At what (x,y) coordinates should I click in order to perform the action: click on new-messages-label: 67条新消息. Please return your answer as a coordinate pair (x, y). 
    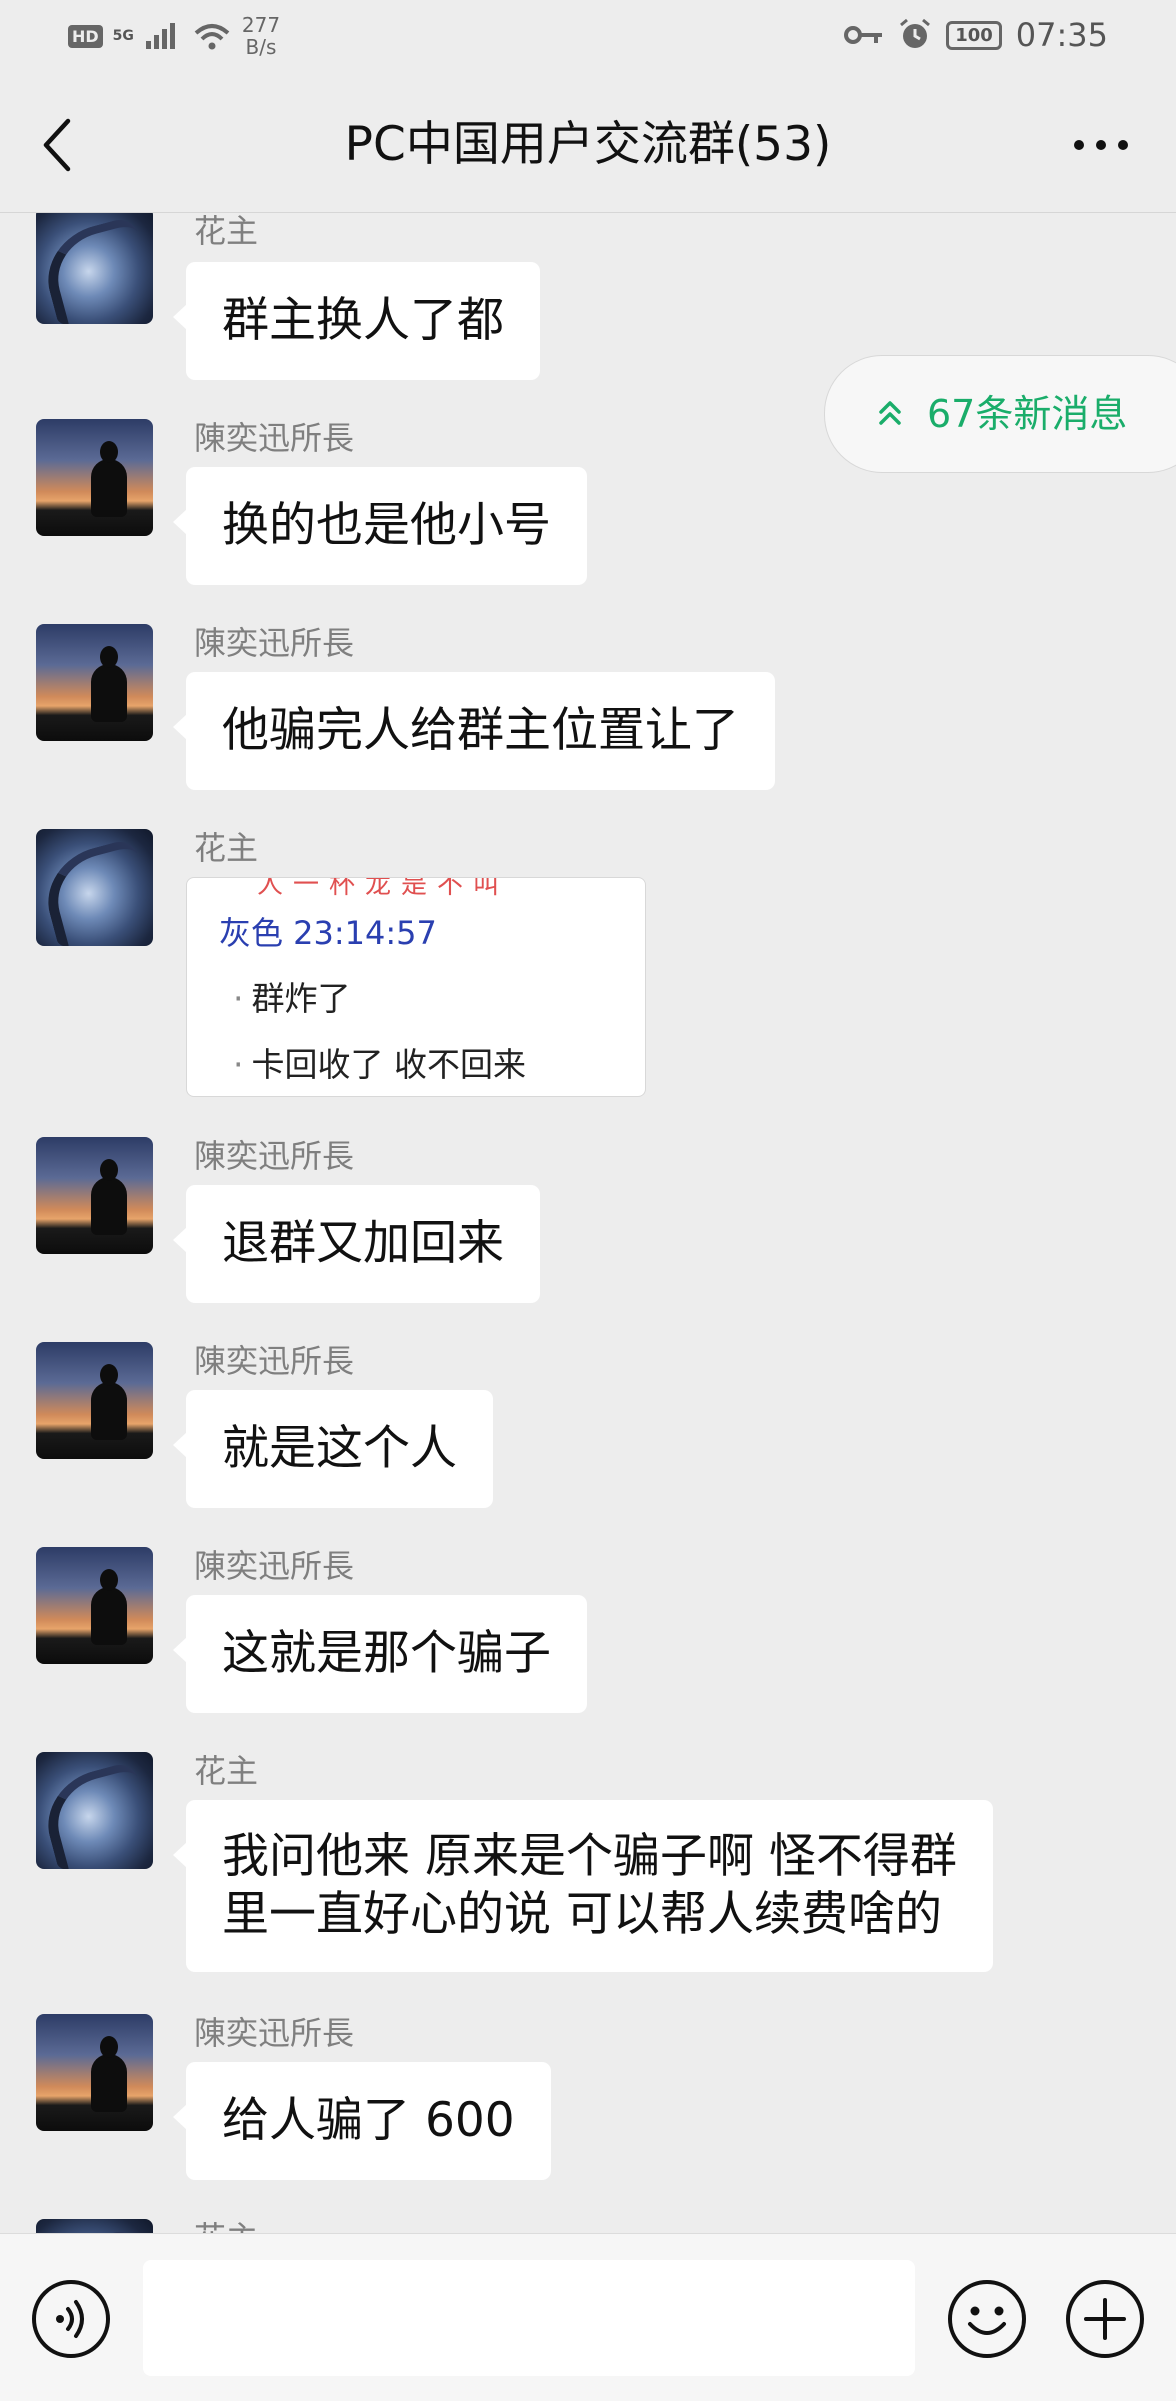
    Looking at the image, I should click on (1027, 414).